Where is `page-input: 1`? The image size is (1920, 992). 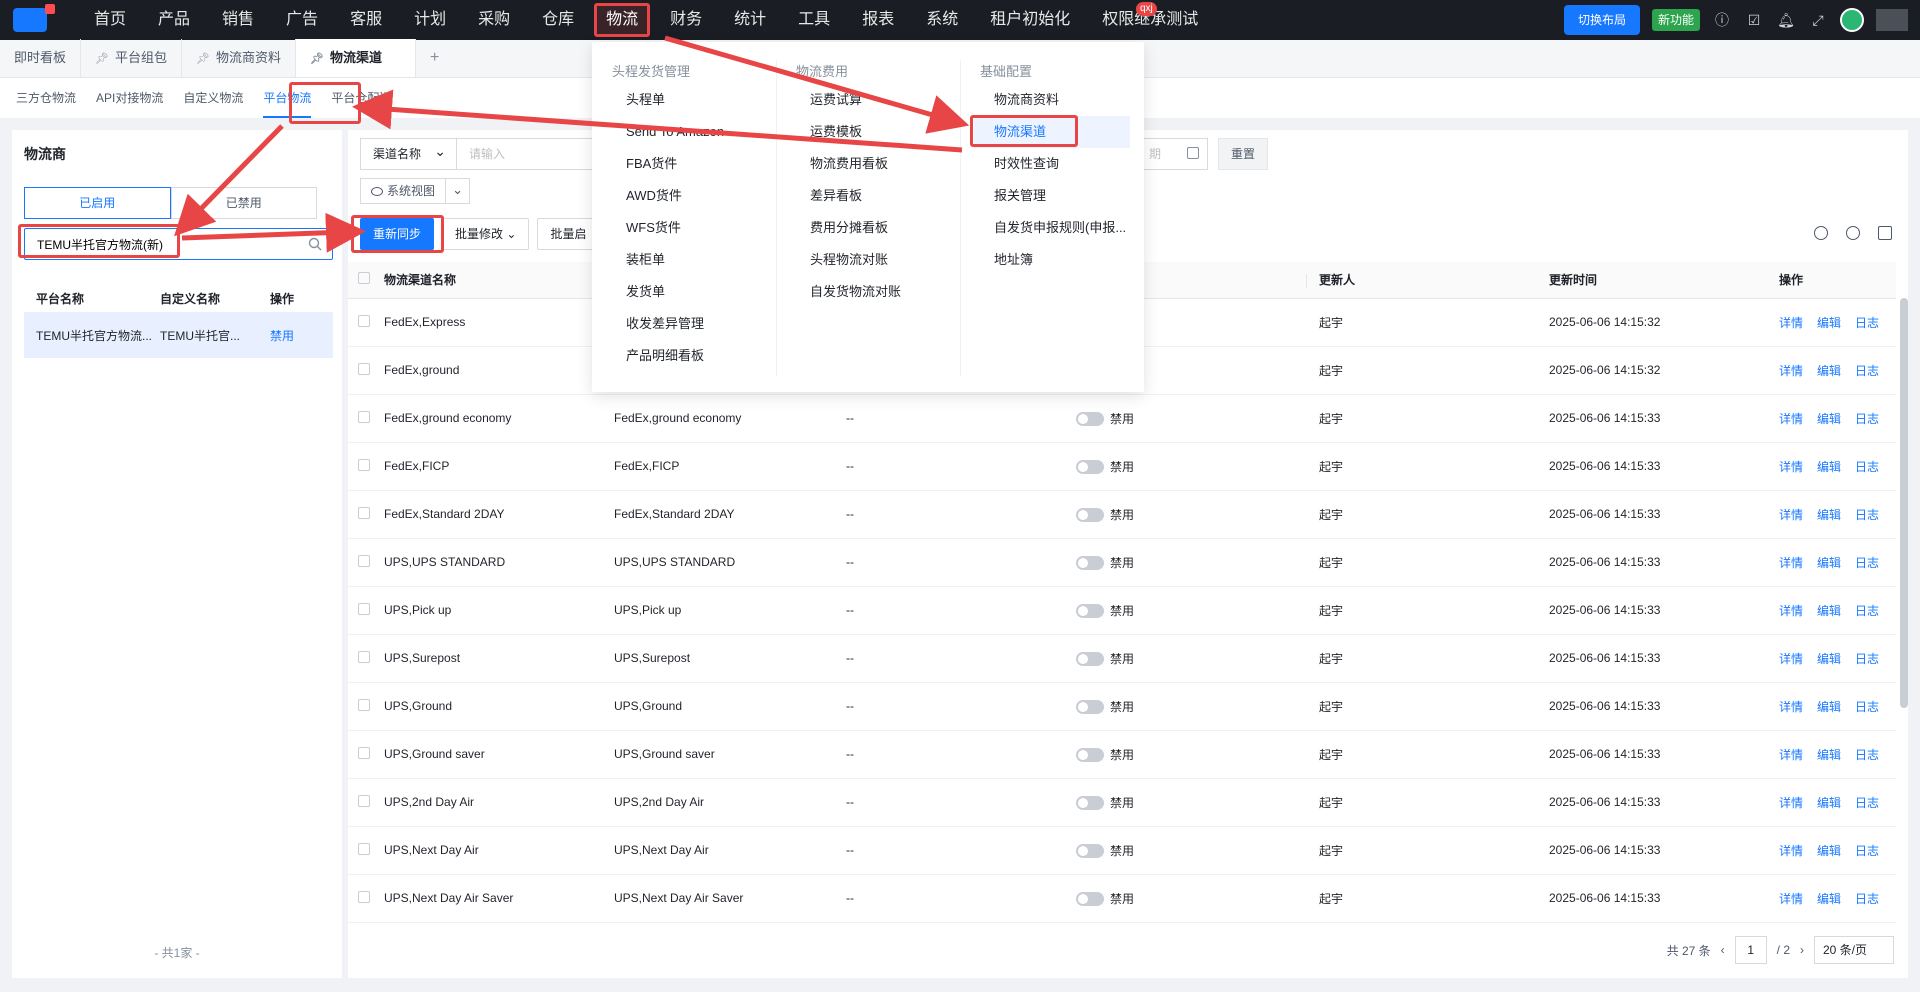
page-input: 1 is located at coordinates (1750, 950).